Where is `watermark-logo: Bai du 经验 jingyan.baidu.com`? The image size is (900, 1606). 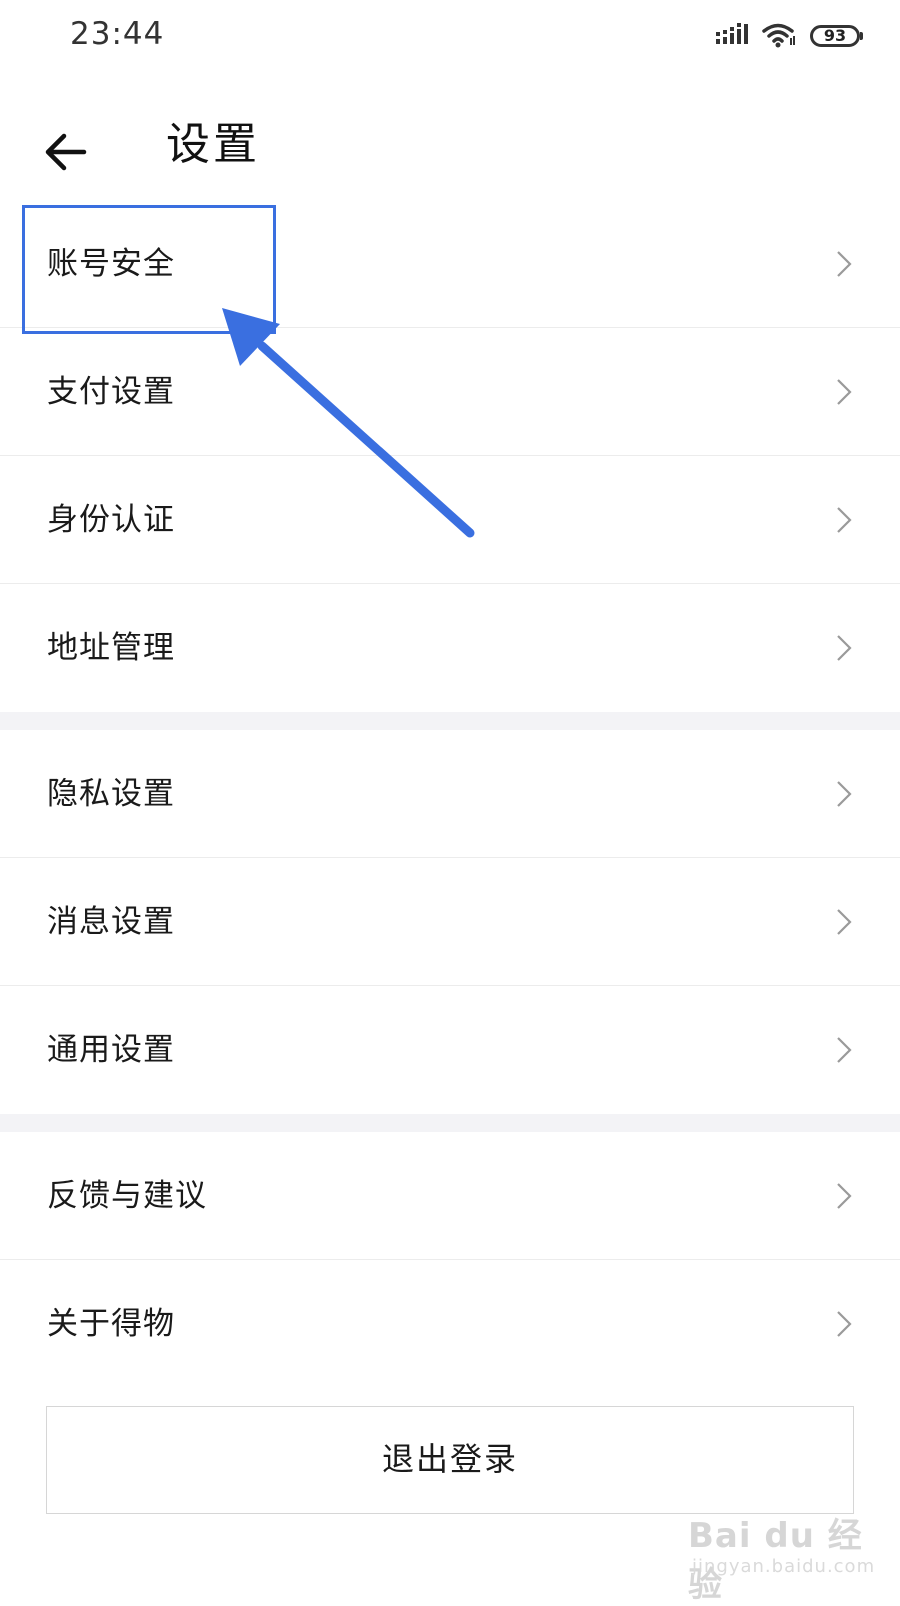
watermark-logo: Bai du 经验 jingyan.baidu.com is located at coordinates (788, 1556).